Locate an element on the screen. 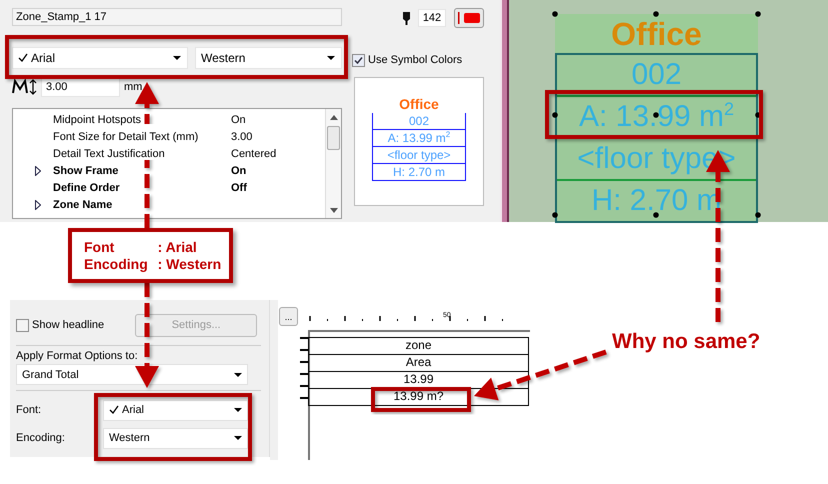 The height and width of the screenshot is (484, 828). table-cell: zone is located at coordinates (418, 346).